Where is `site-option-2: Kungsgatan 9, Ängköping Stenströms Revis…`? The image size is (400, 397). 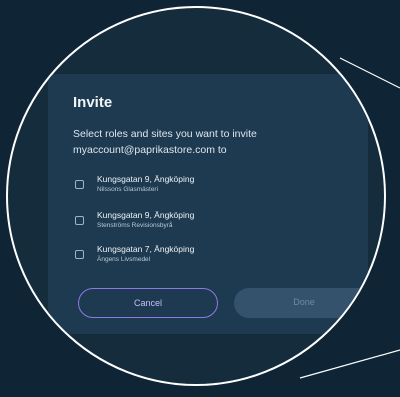
site-option-2: Kungsgatan 9, Ängköping Stenströms Revis… is located at coordinates (203, 222).